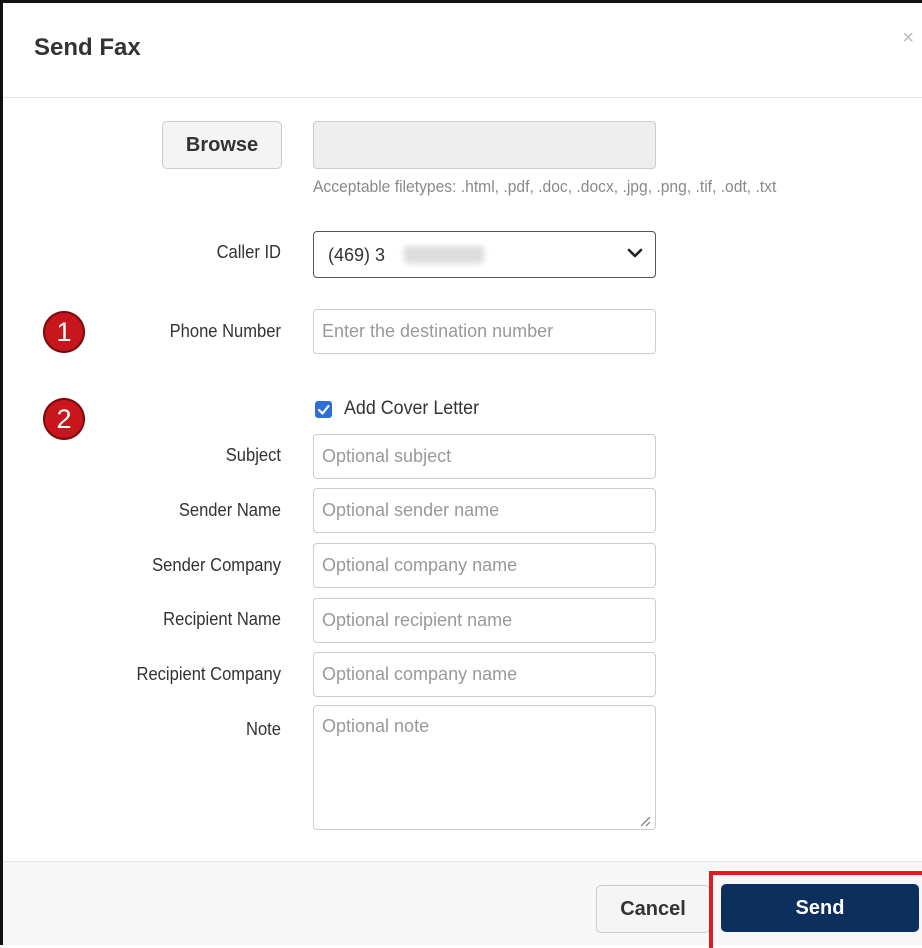  What do you see at coordinates (64, 419) in the screenshot?
I see `annotation-badge-2: 2` at bounding box center [64, 419].